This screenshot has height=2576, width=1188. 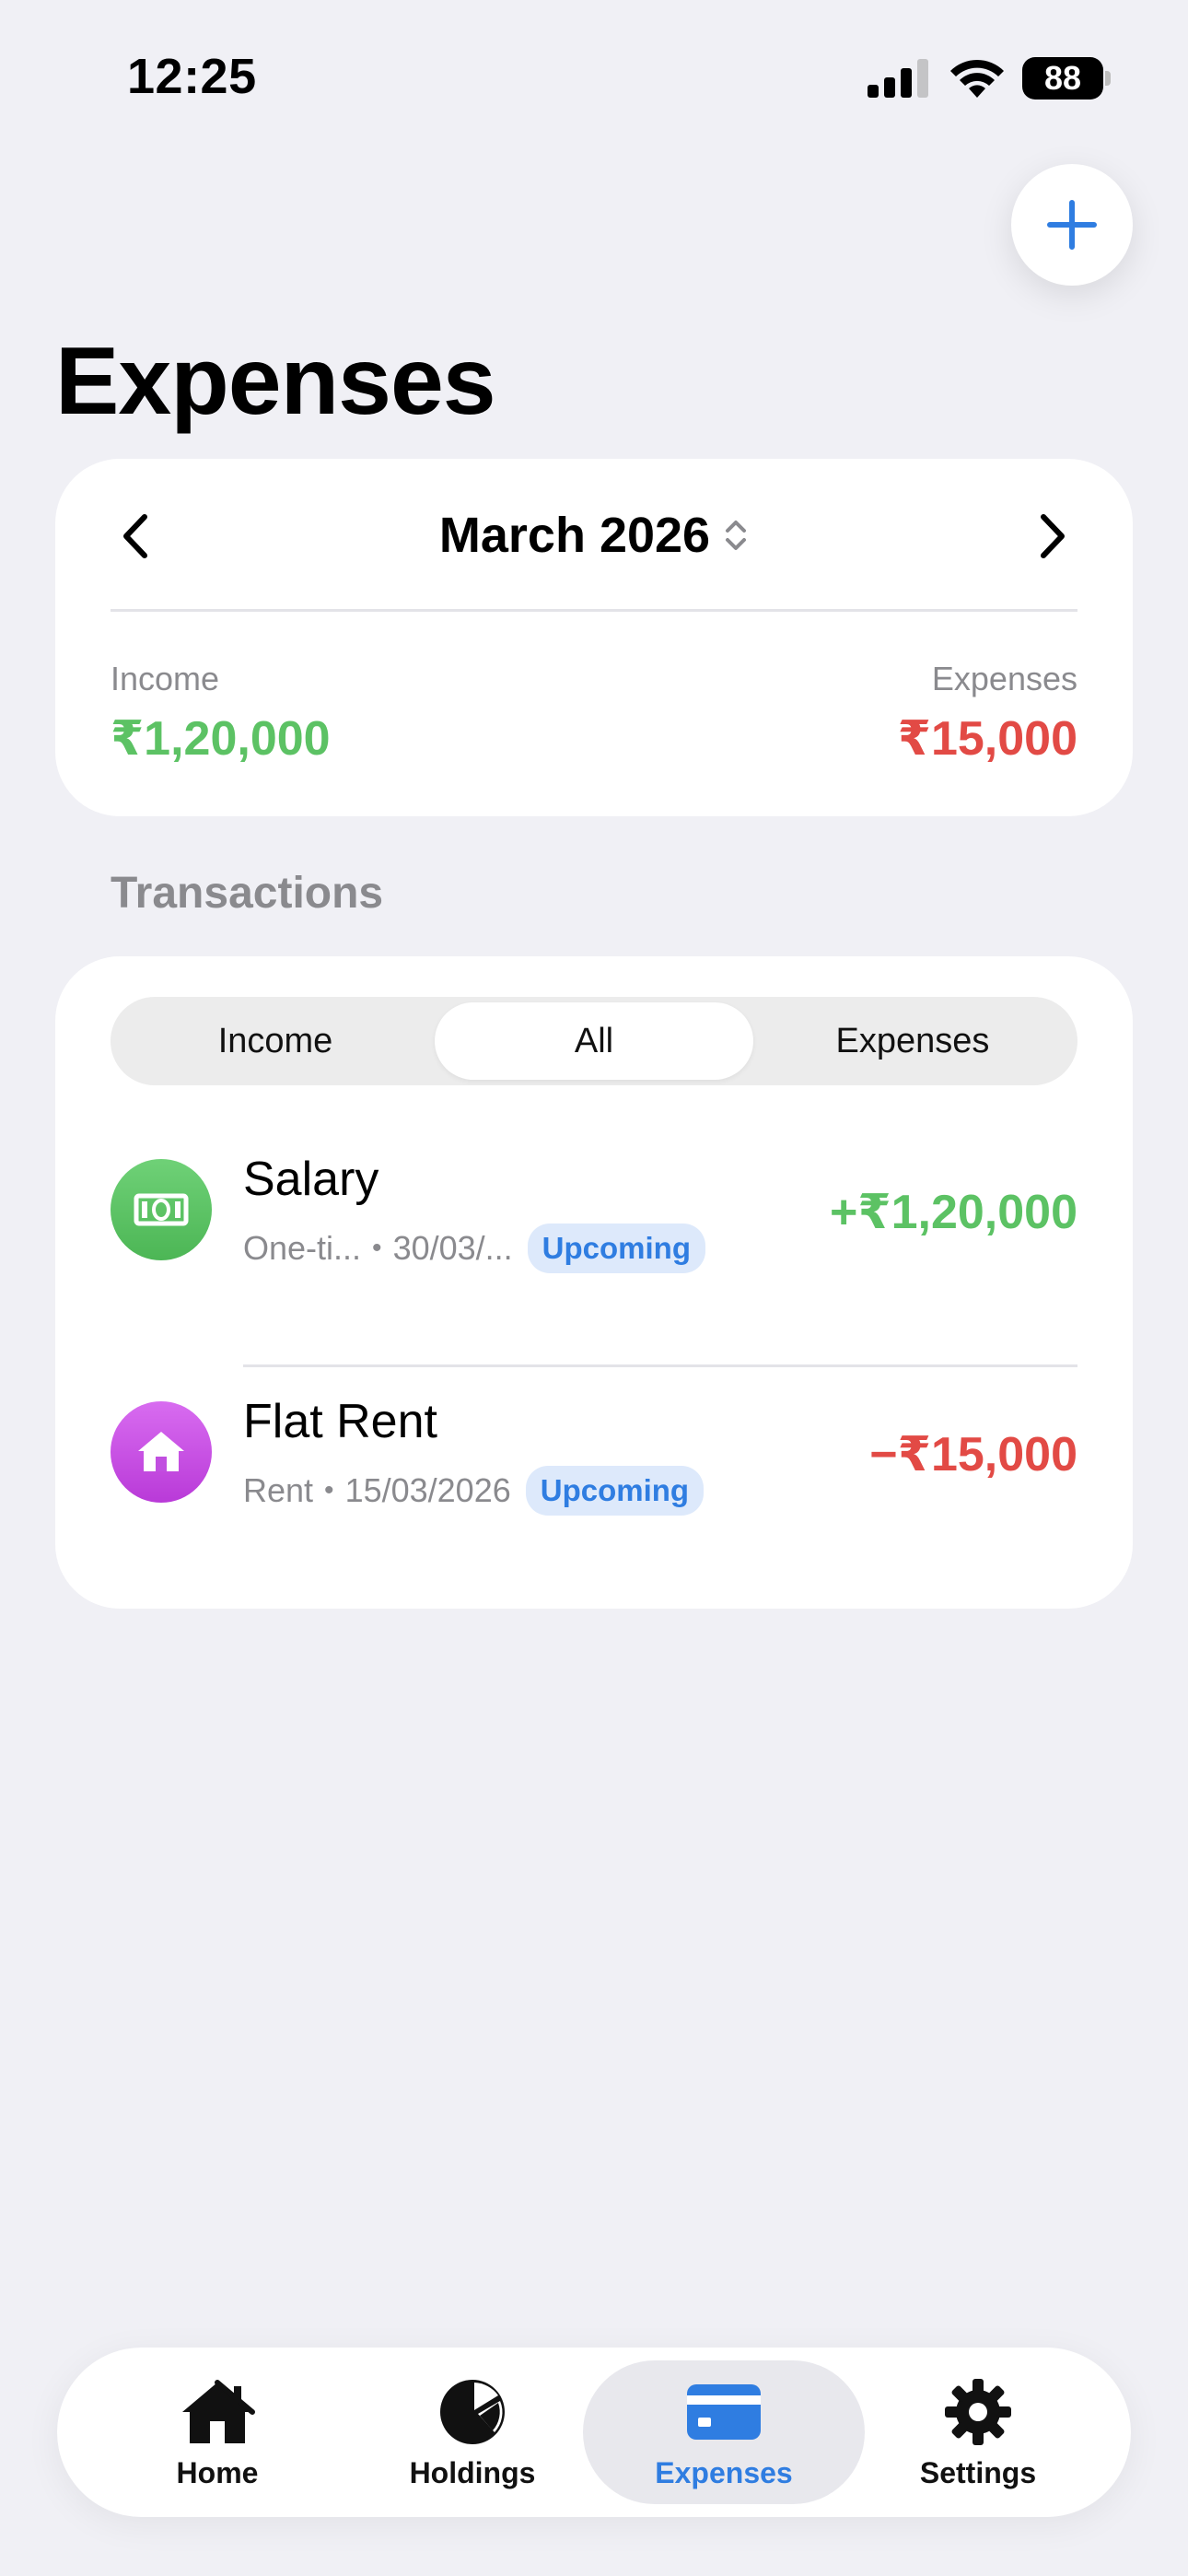 I want to click on tab-home: Home, so click(x=217, y=2432).